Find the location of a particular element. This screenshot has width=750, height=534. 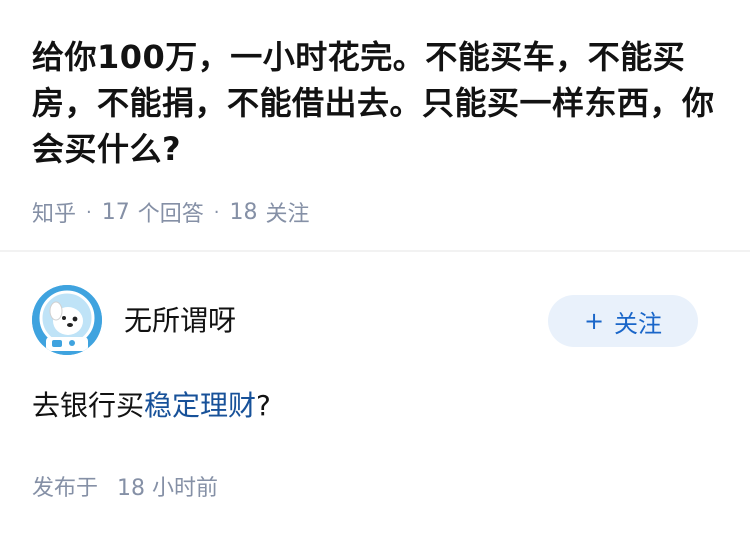

plus-icon: + is located at coordinates (594, 321).